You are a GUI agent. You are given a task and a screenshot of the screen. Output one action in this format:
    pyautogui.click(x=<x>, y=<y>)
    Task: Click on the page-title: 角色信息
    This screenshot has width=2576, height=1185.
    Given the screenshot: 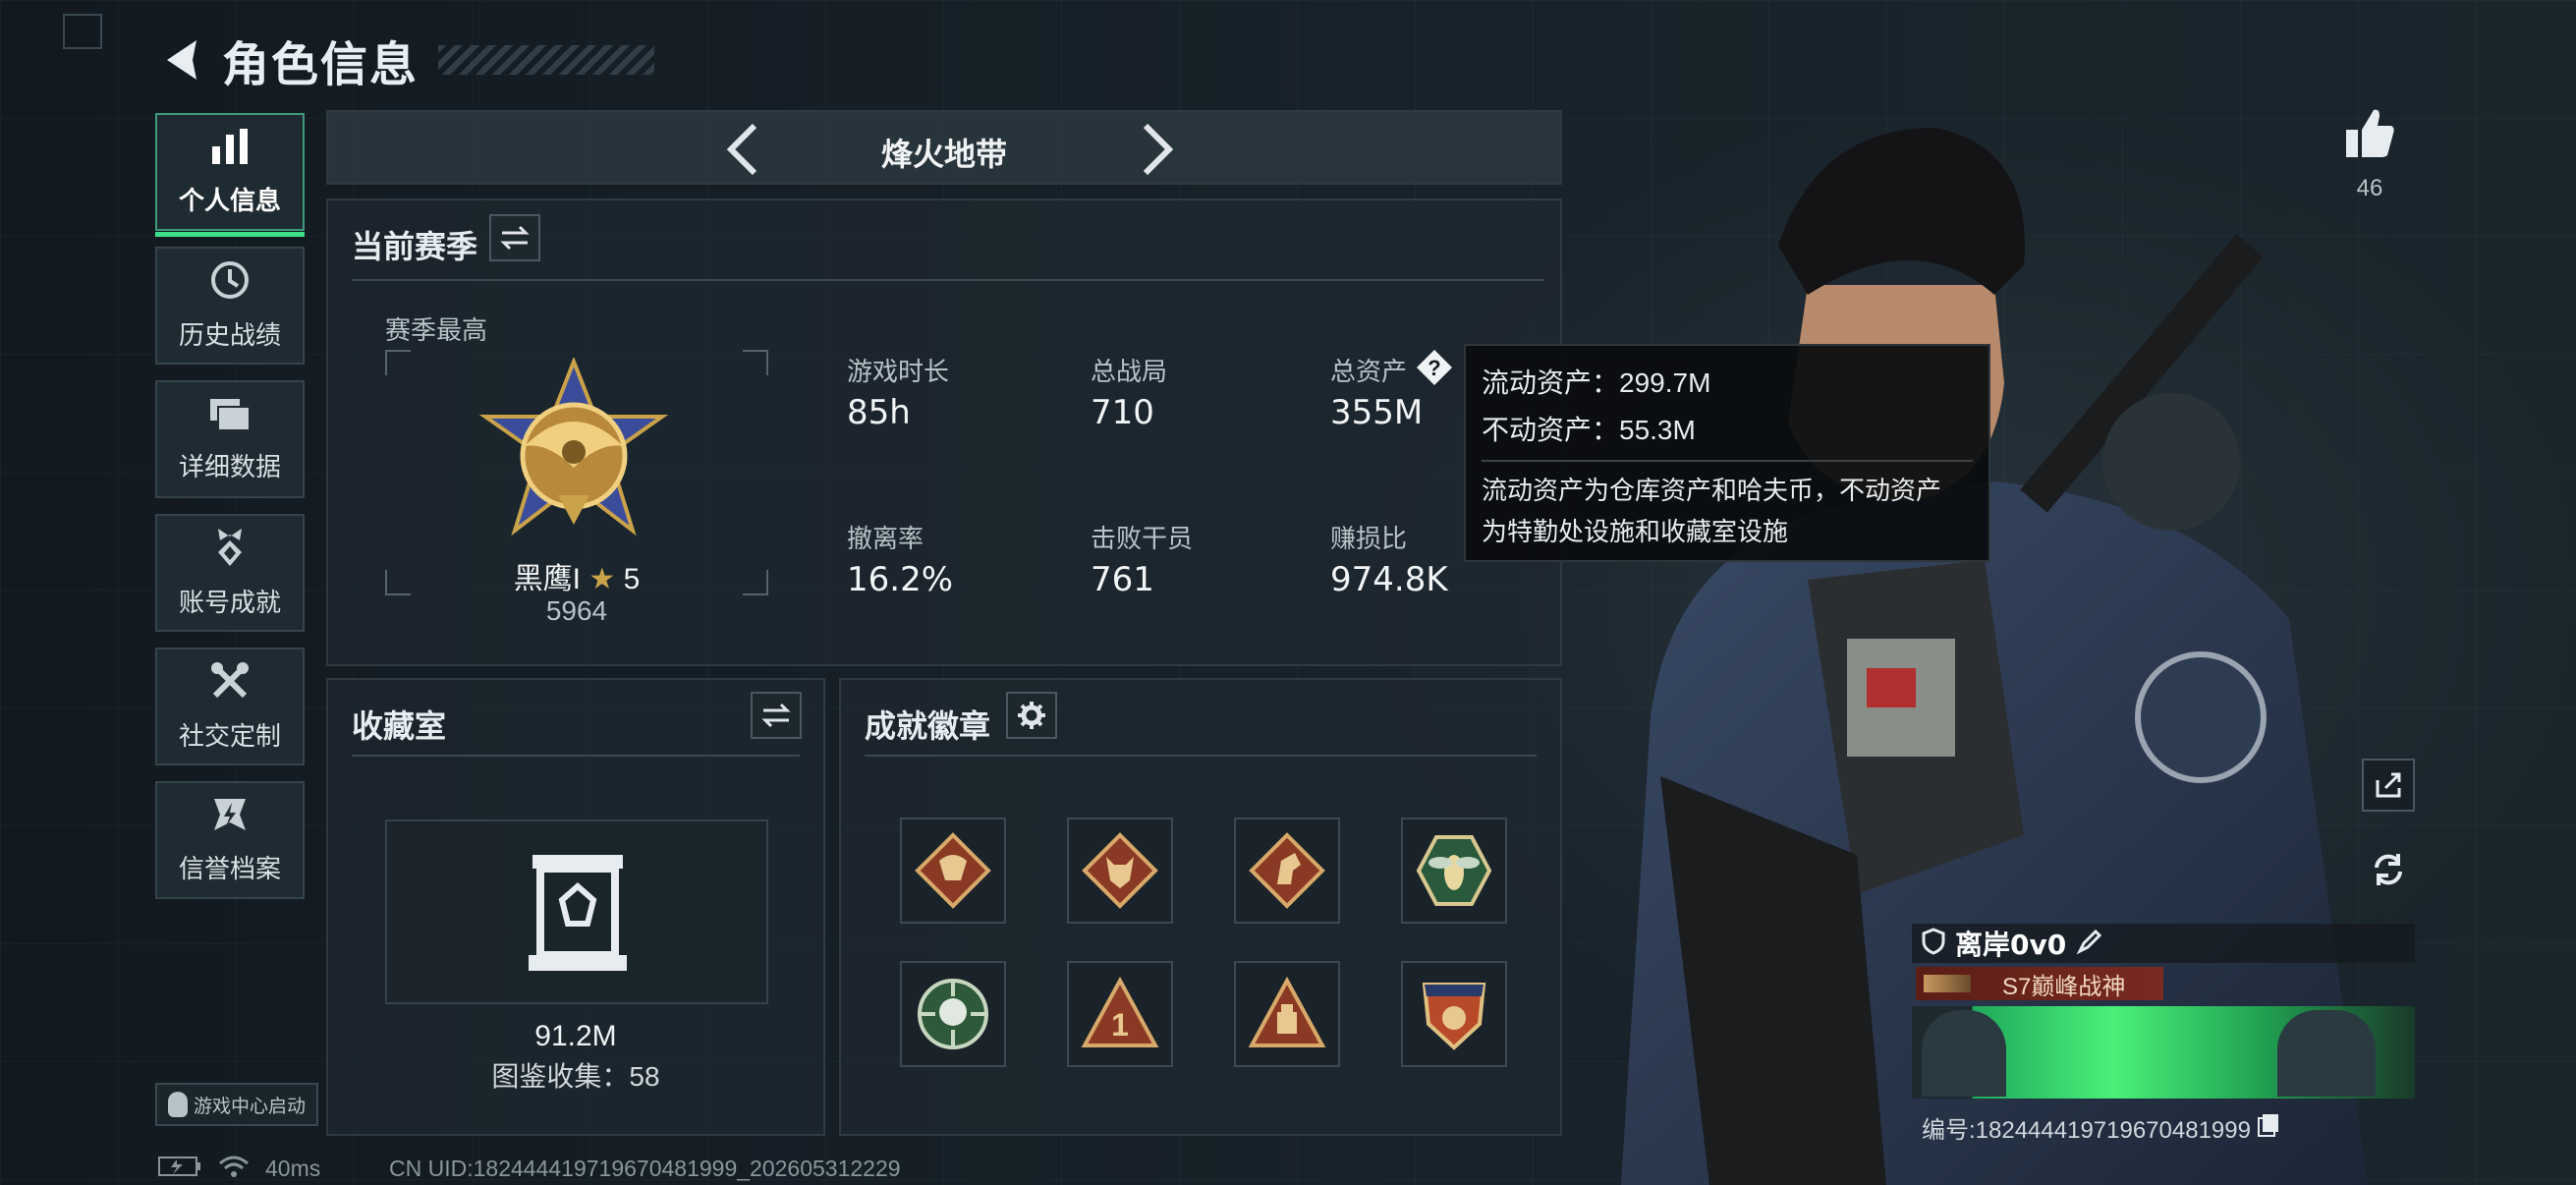 What is the action you would take?
    pyautogui.click(x=321, y=65)
    